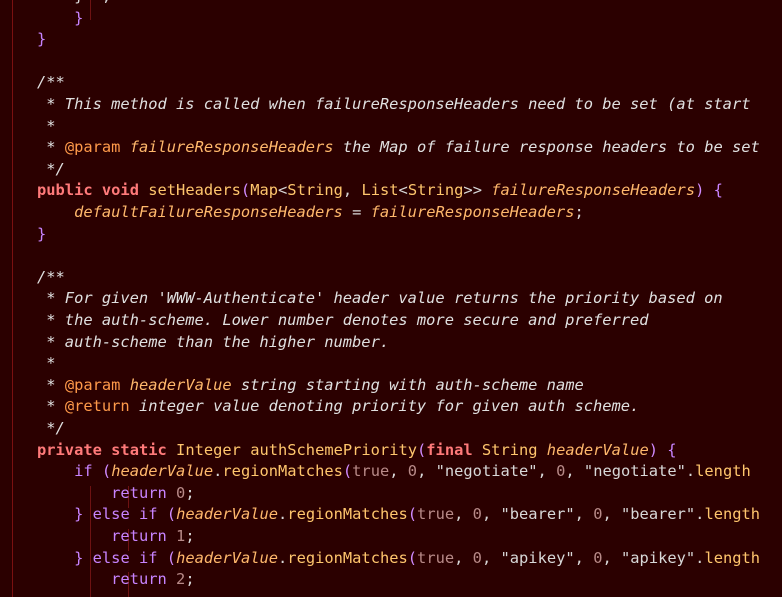 This screenshot has height=597, width=782. I want to click on code-line: * auth-scheme than the higher number., so click(213, 343).